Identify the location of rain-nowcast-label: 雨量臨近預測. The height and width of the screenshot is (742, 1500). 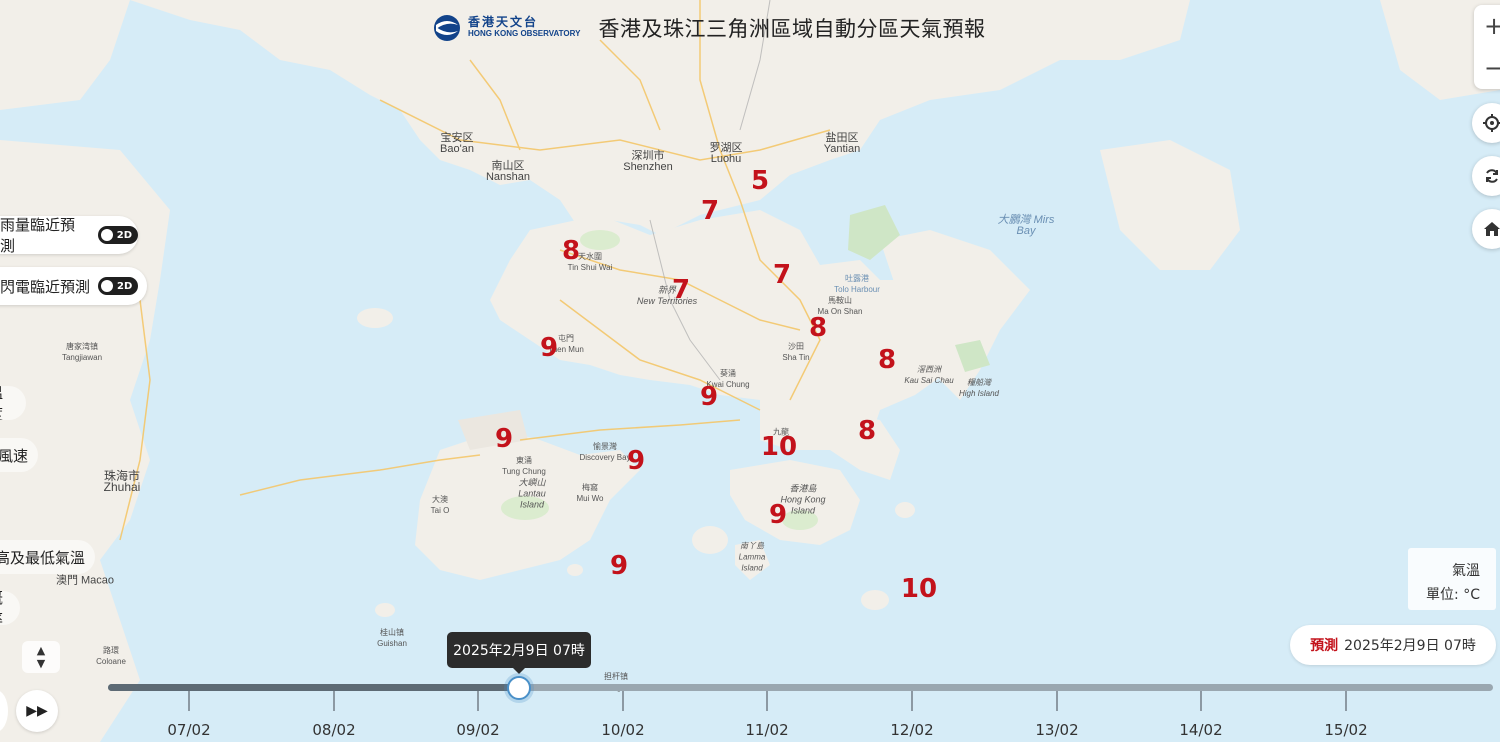
(38, 235).